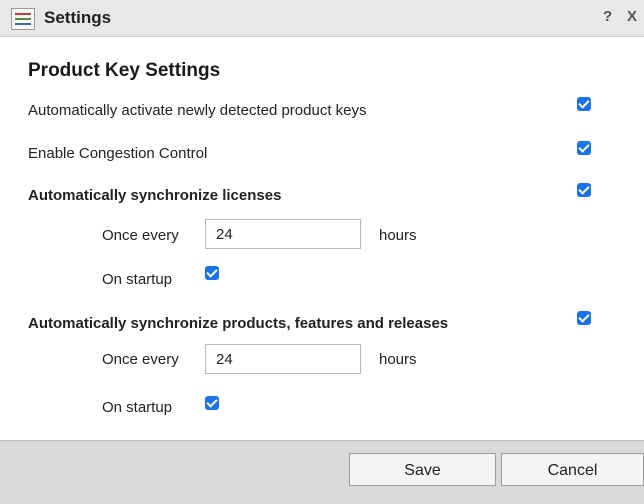  I want to click on auto-activate-checkbox, so click(584, 104).